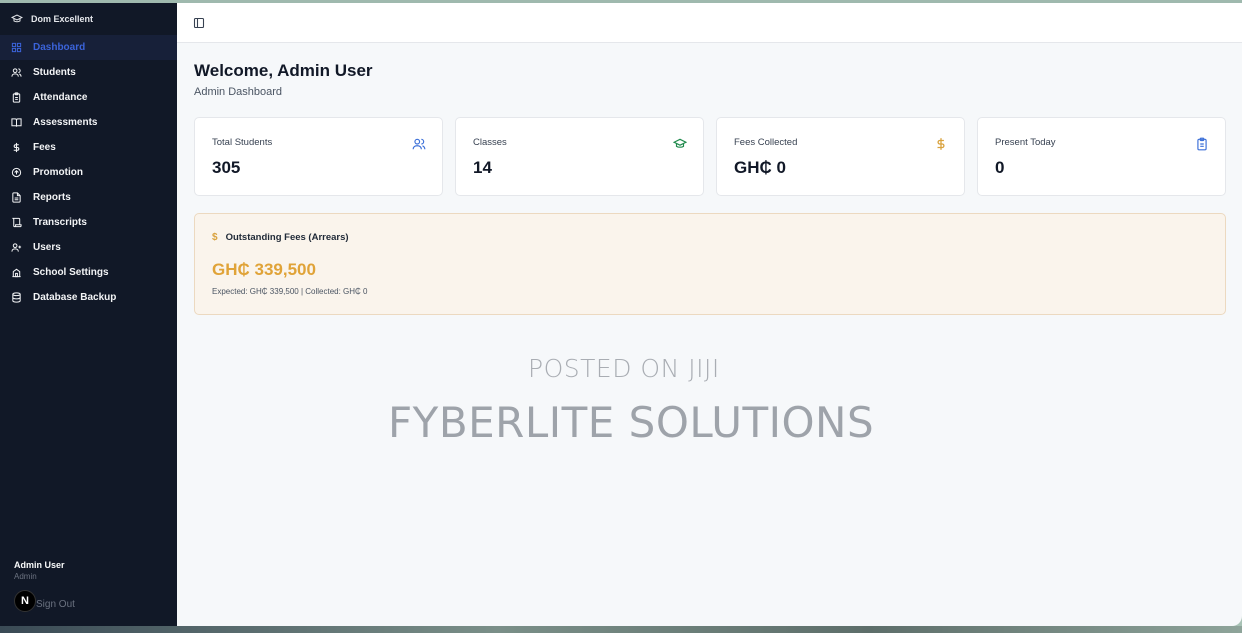 The image size is (1242, 633). What do you see at coordinates (16, 172) in the screenshot?
I see `arrow-circle-icon` at bounding box center [16, 172].